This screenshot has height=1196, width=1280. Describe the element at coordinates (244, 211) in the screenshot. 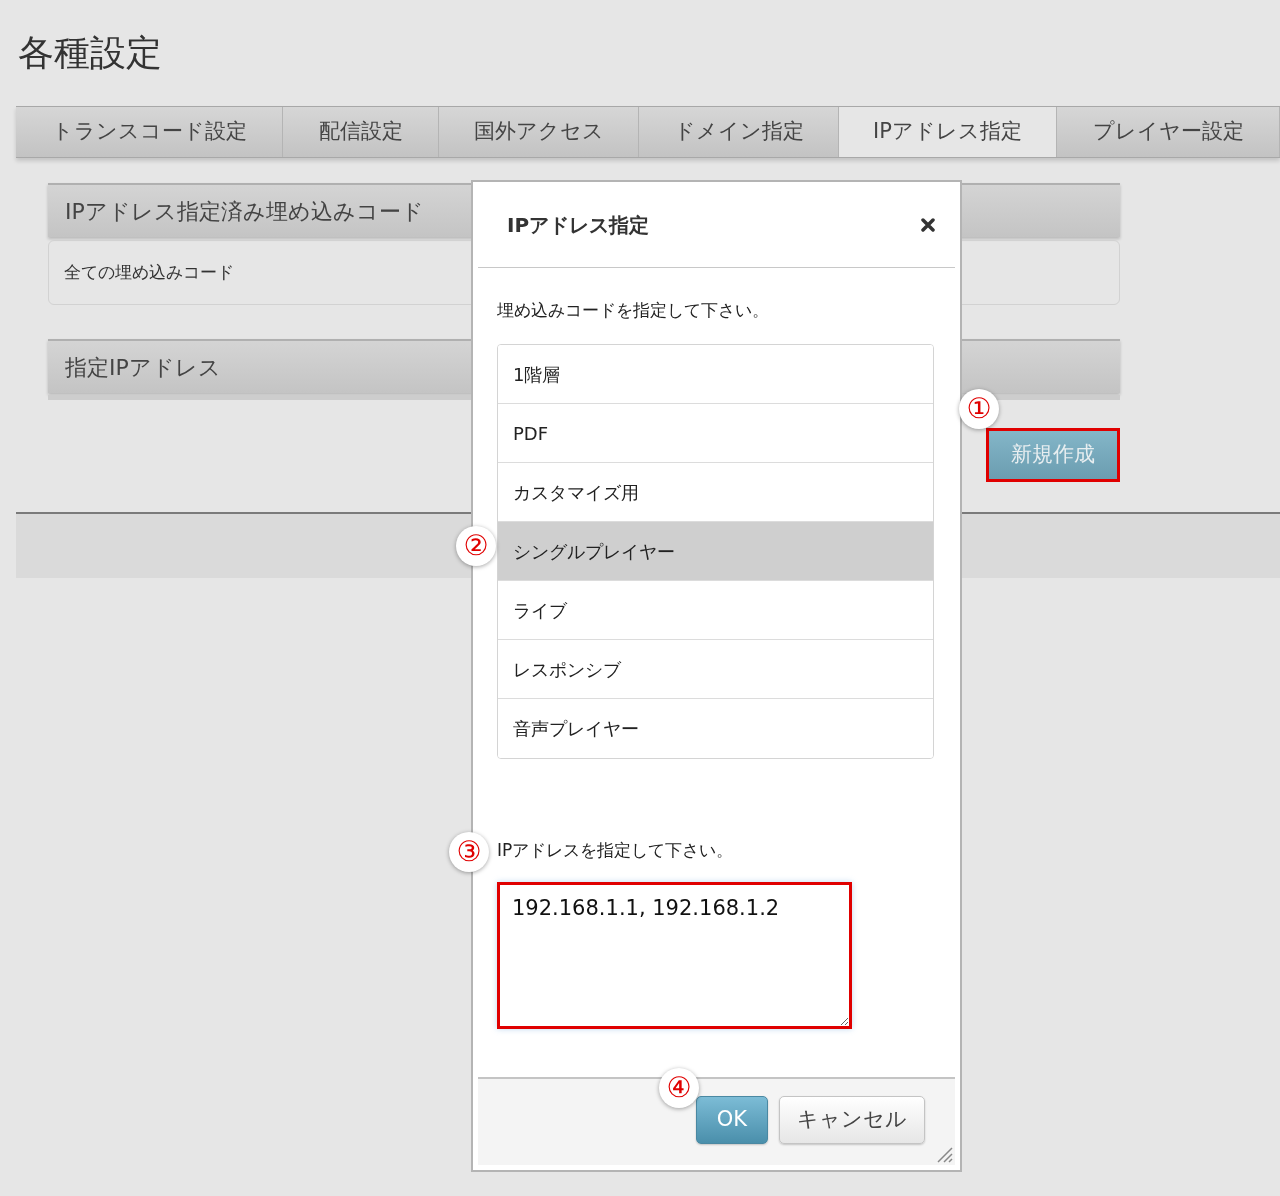

I see `section-title: IPアドレス指定済み埋め込みコード` at that location.